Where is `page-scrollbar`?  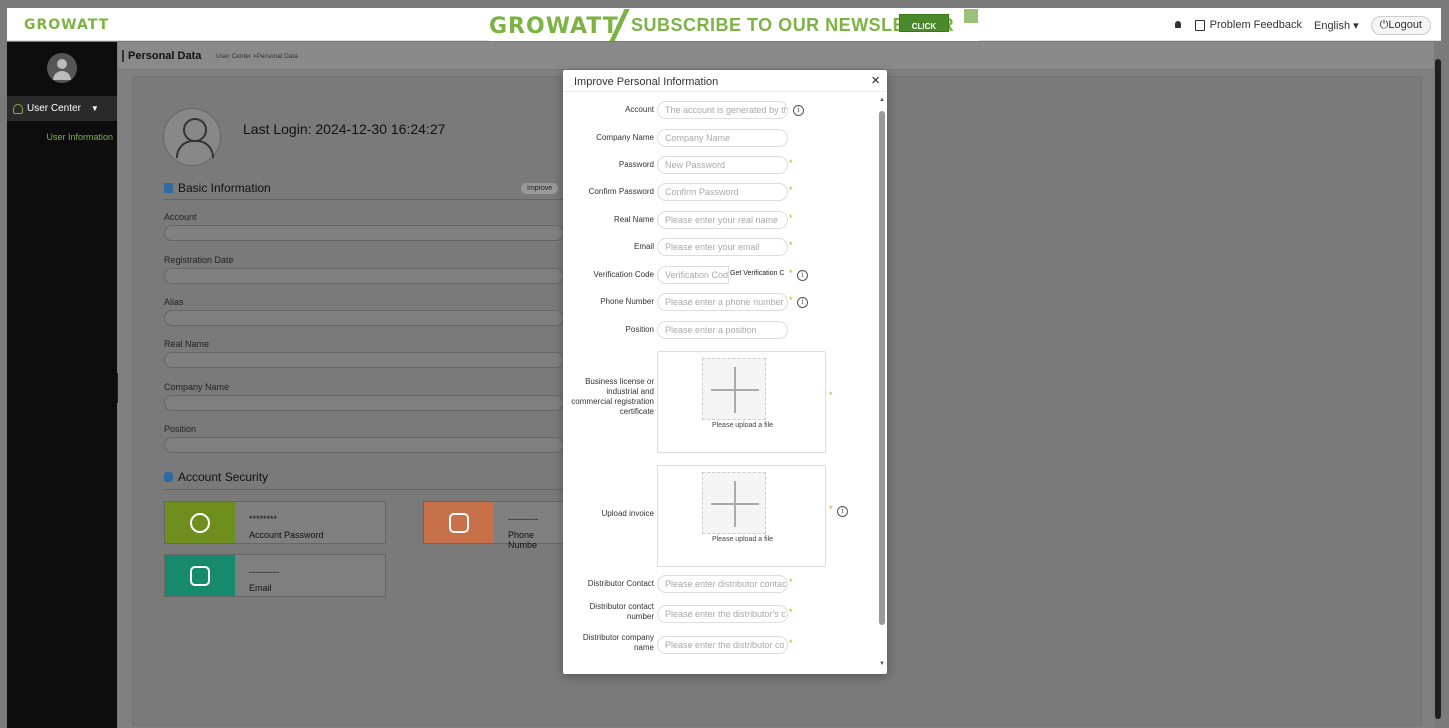 page-scrollbar is located at coordinates (1438, 385).